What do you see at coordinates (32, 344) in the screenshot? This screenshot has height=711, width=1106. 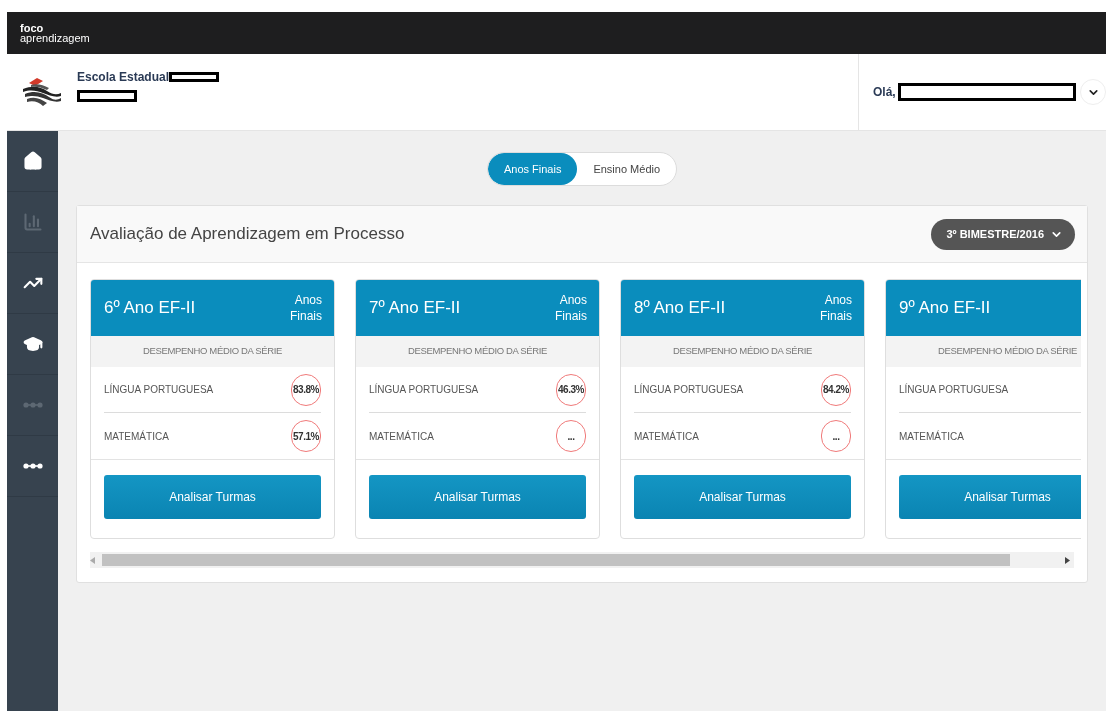 I see `graduation-cap-icon` at bounding box center [32, 344].